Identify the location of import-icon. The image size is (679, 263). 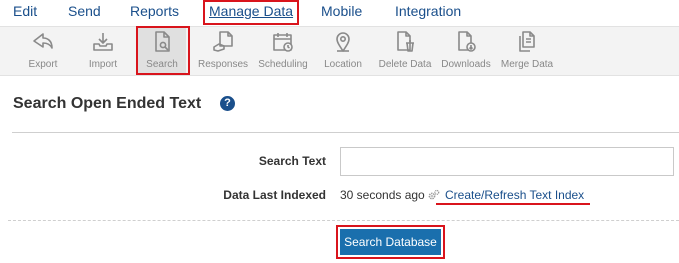
(103, 42).